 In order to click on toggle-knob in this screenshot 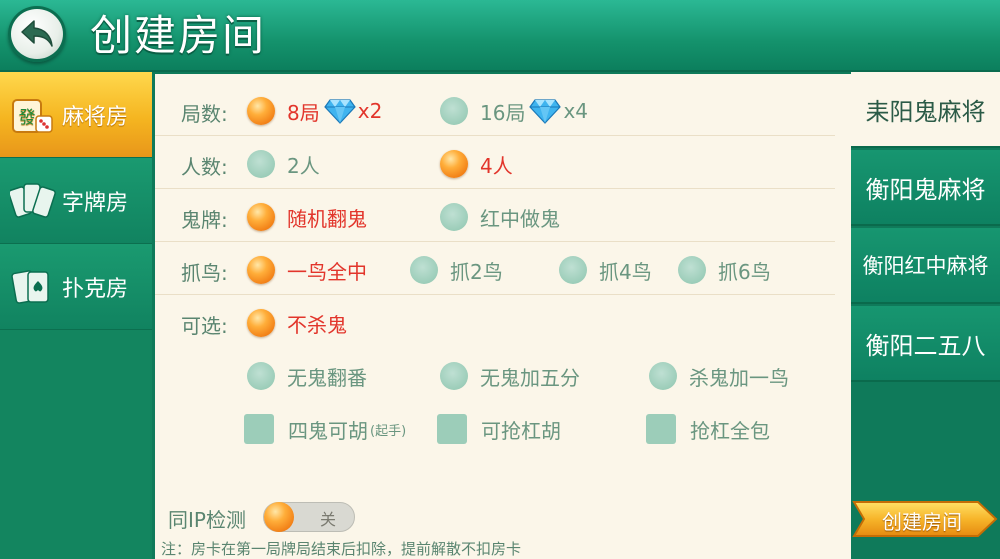, I will do `click(279, 517)`.